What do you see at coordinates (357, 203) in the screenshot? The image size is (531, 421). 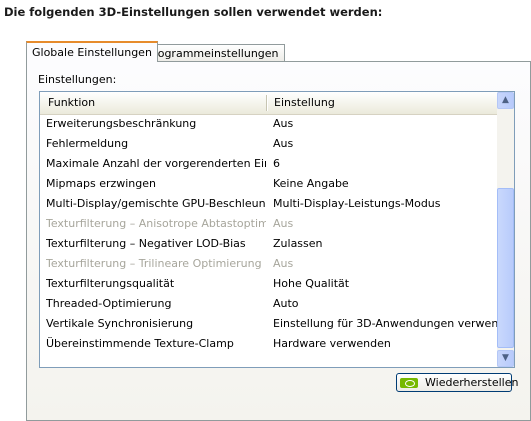 I see `row-setting: Multi-Display-Leistungs-Modus` at bounding box center [357, 203].